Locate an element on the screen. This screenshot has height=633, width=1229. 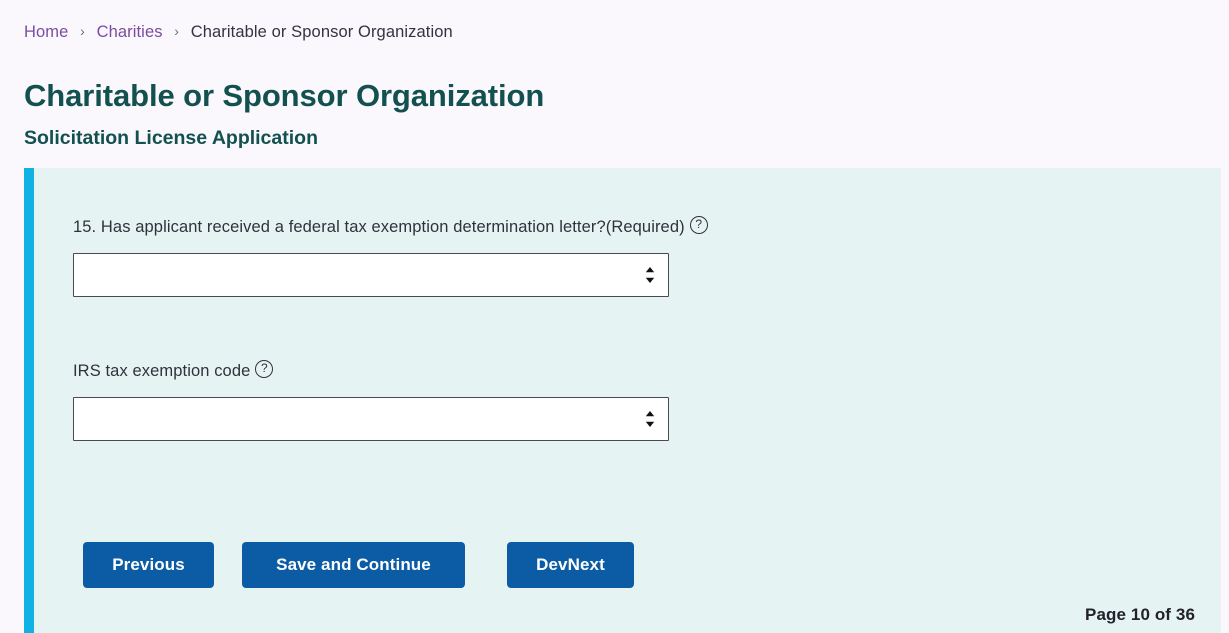
page-subtitle: Solicitation License Application is located at coordinates (171, 138).